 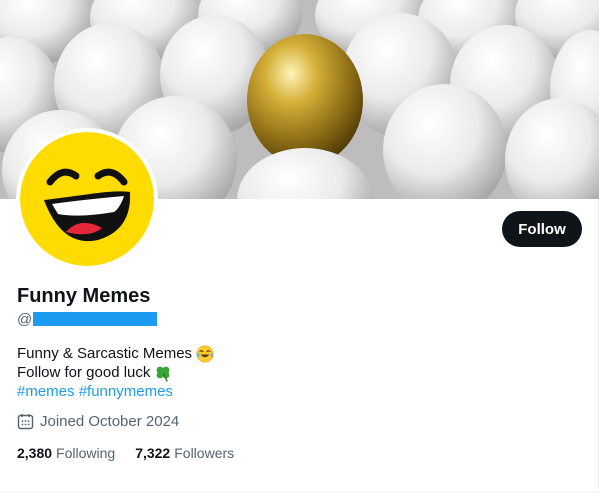 I want to click on golden-egg, so click(x=305, y=100).